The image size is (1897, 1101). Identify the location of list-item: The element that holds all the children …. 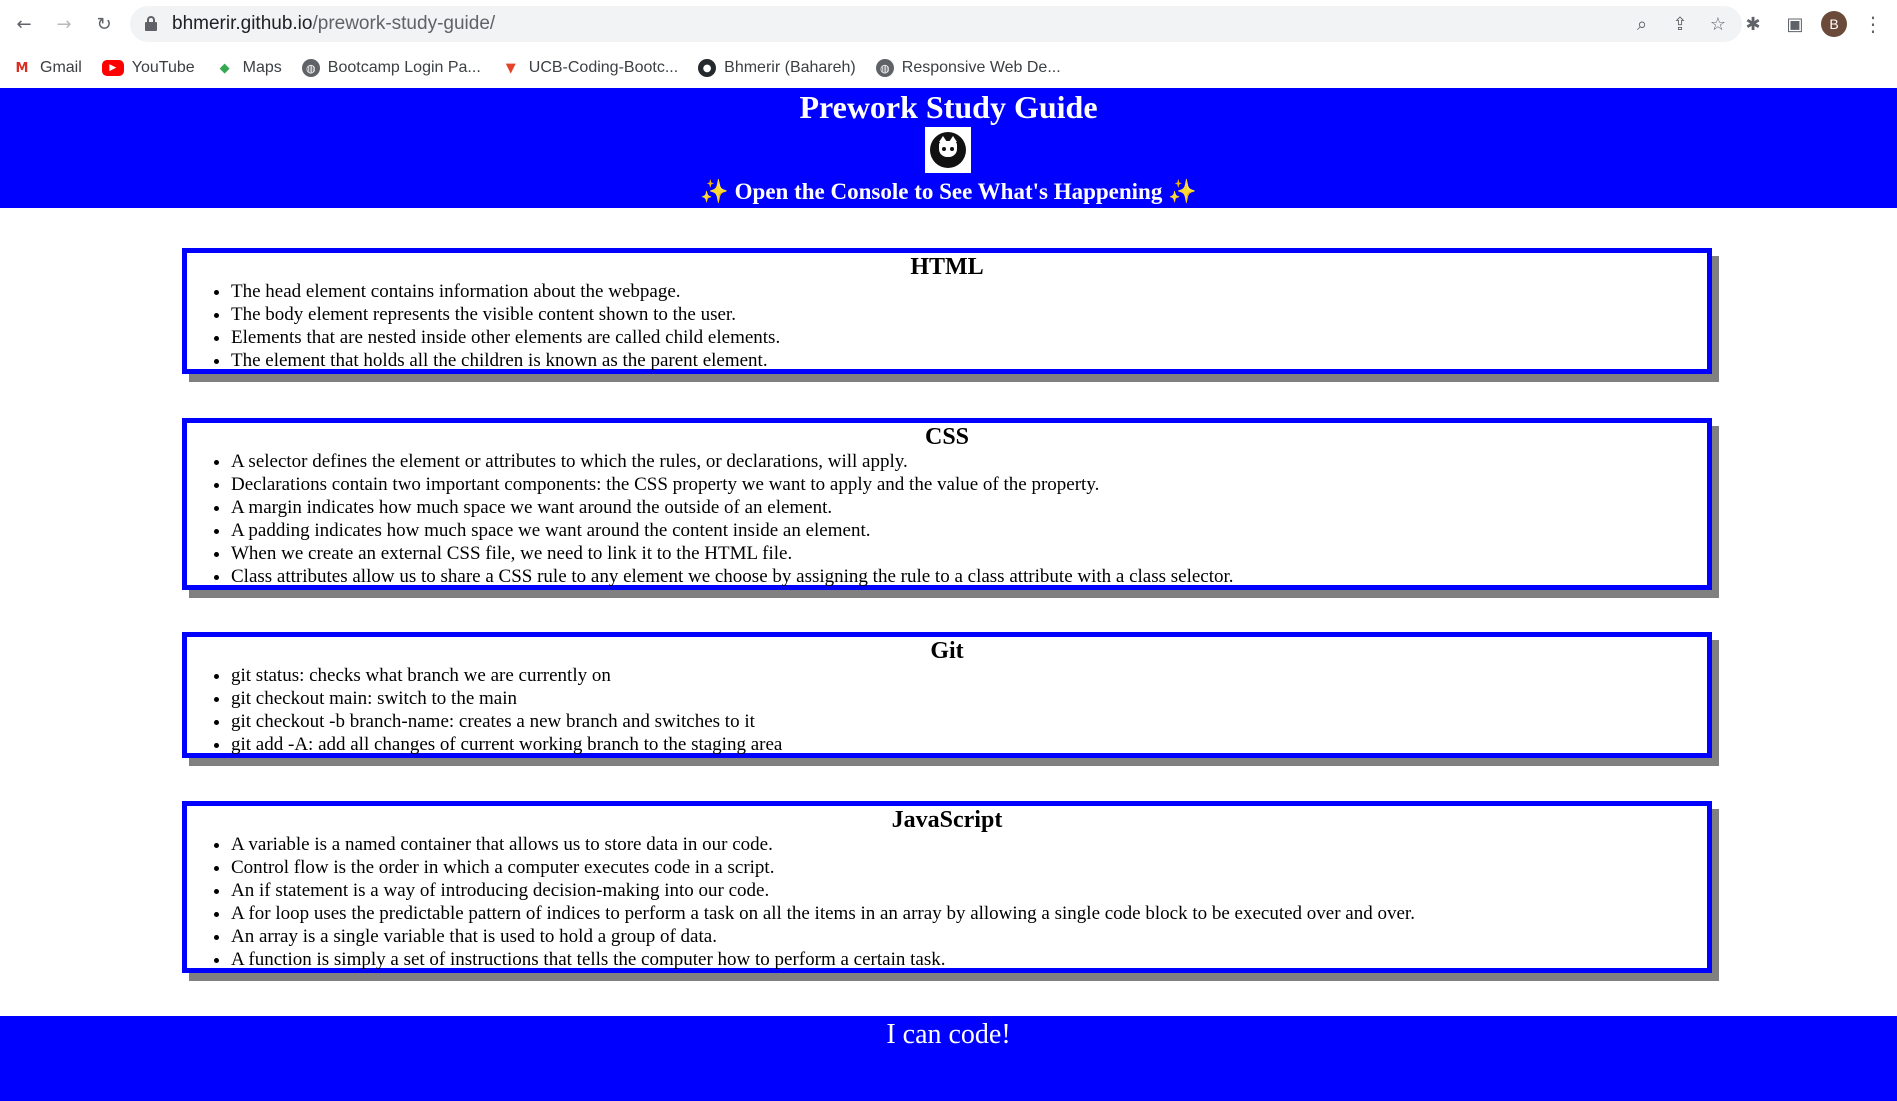
(969, 360).